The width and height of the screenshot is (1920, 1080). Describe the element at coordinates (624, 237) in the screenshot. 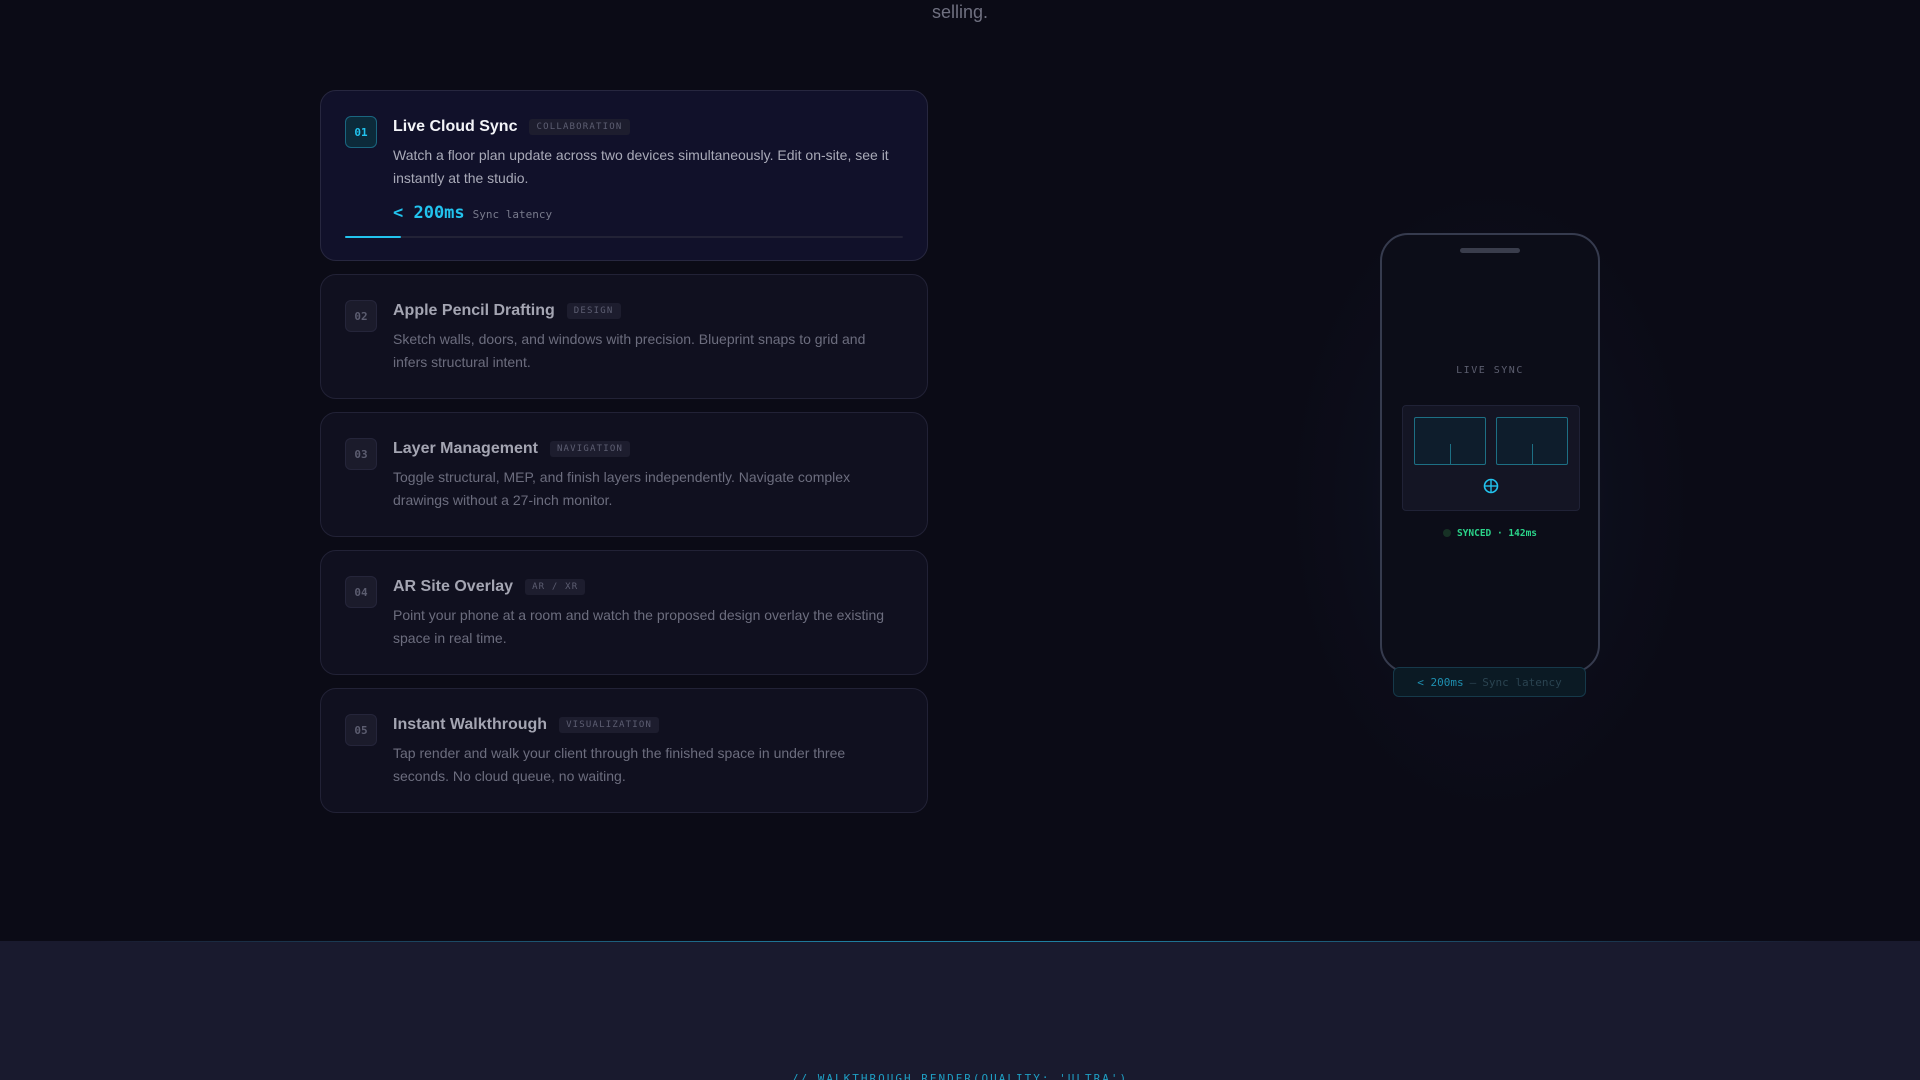

I see `feature-progress-bar` at that location.